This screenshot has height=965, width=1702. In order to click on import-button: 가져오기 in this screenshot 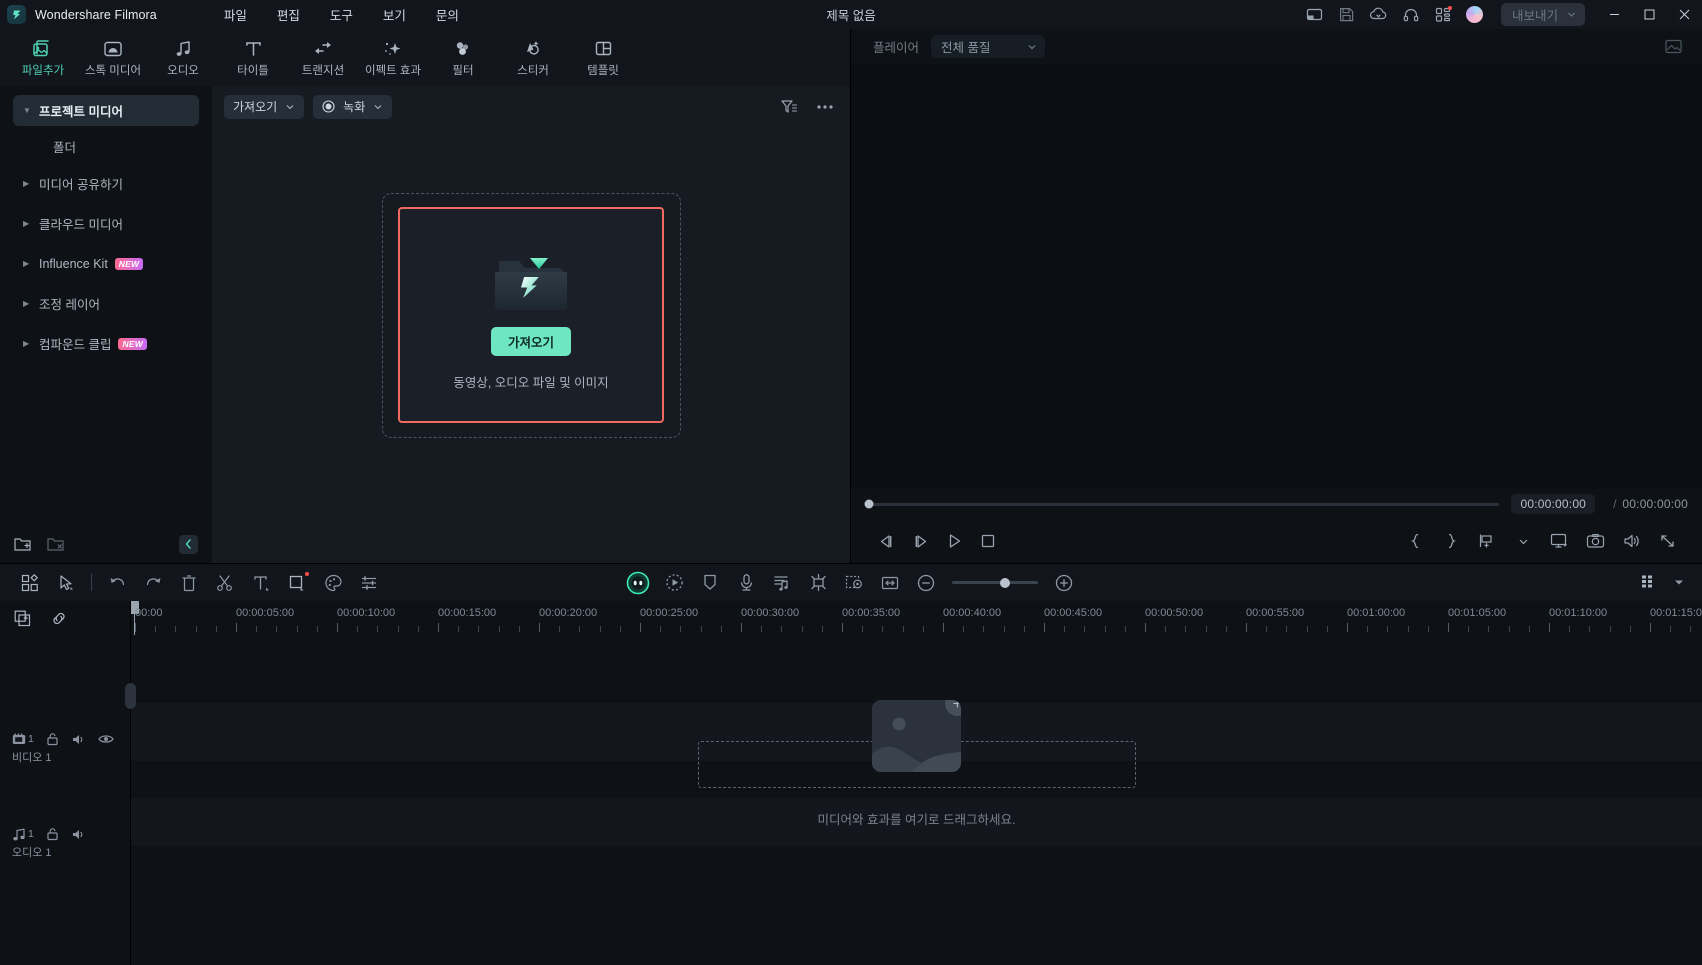, I will do `click(530, 341)`.